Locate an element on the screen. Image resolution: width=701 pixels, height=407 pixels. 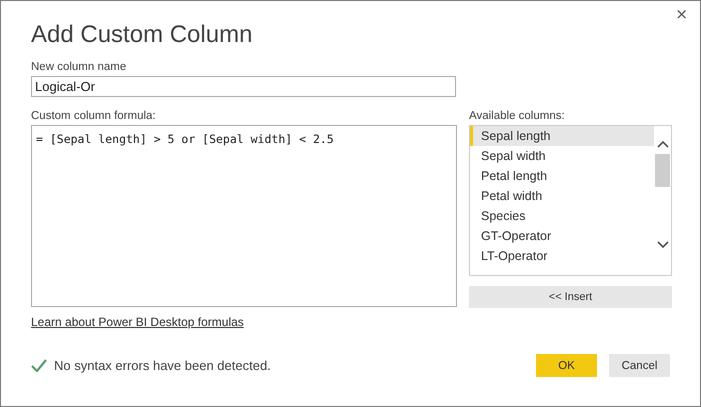
insert-button: << Insert is located at coordinates (570, 297).